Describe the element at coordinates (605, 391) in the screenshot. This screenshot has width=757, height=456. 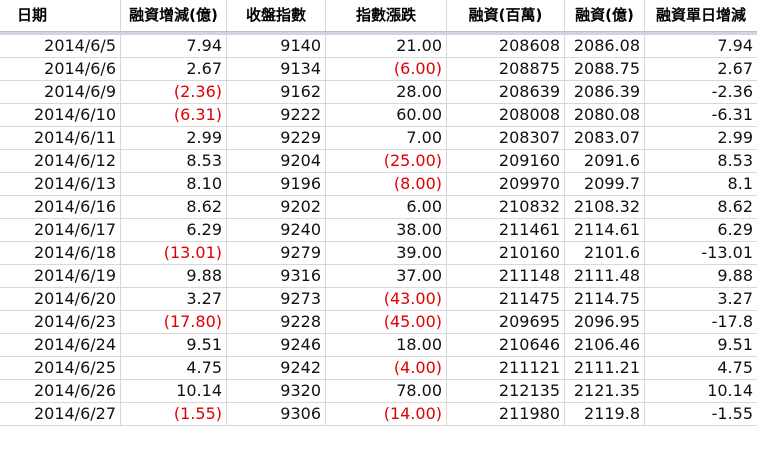
I see `cell-margin-billion: 2121.35` at that location.